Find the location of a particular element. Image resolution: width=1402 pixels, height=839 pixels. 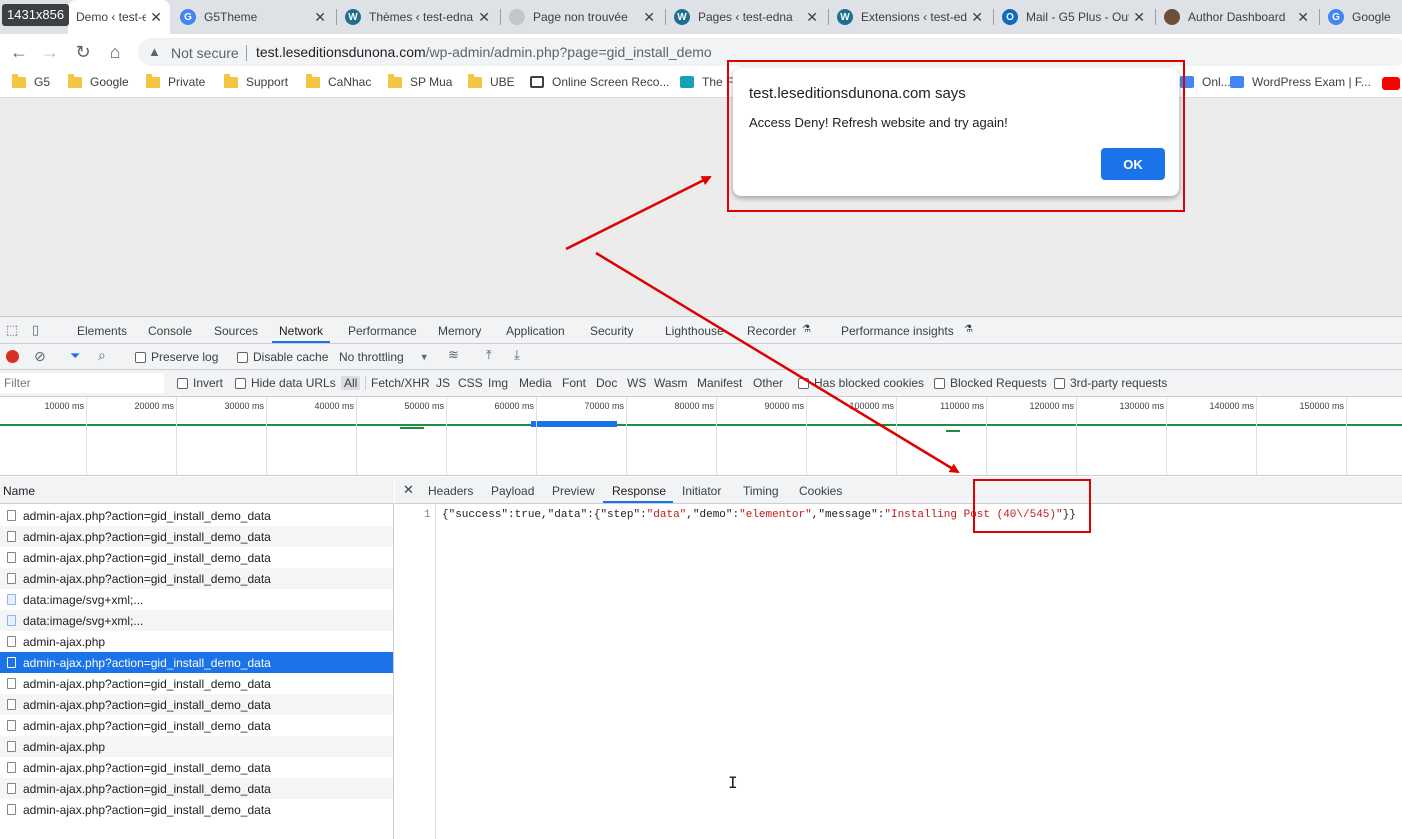

annotation-arrow-to-dialog is located at coordinates (638, 213).